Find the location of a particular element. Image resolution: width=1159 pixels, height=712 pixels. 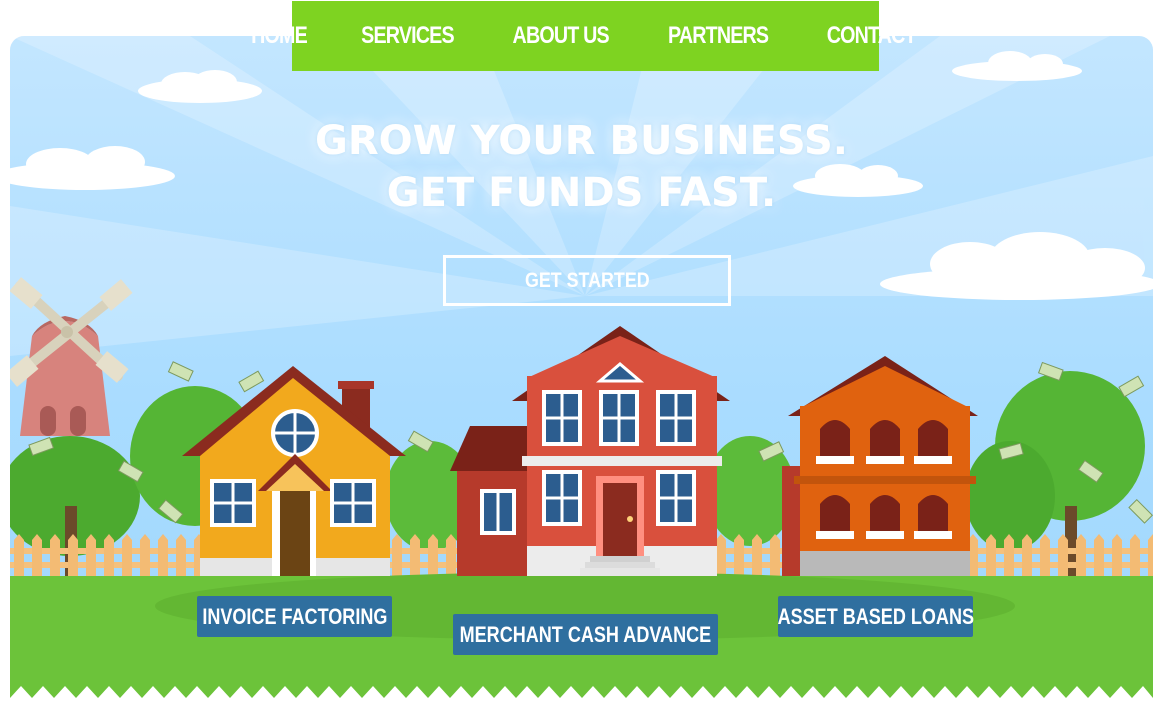

hero-headline-line2: GET FUNDS FAST. is located at coordinates (581, 193).